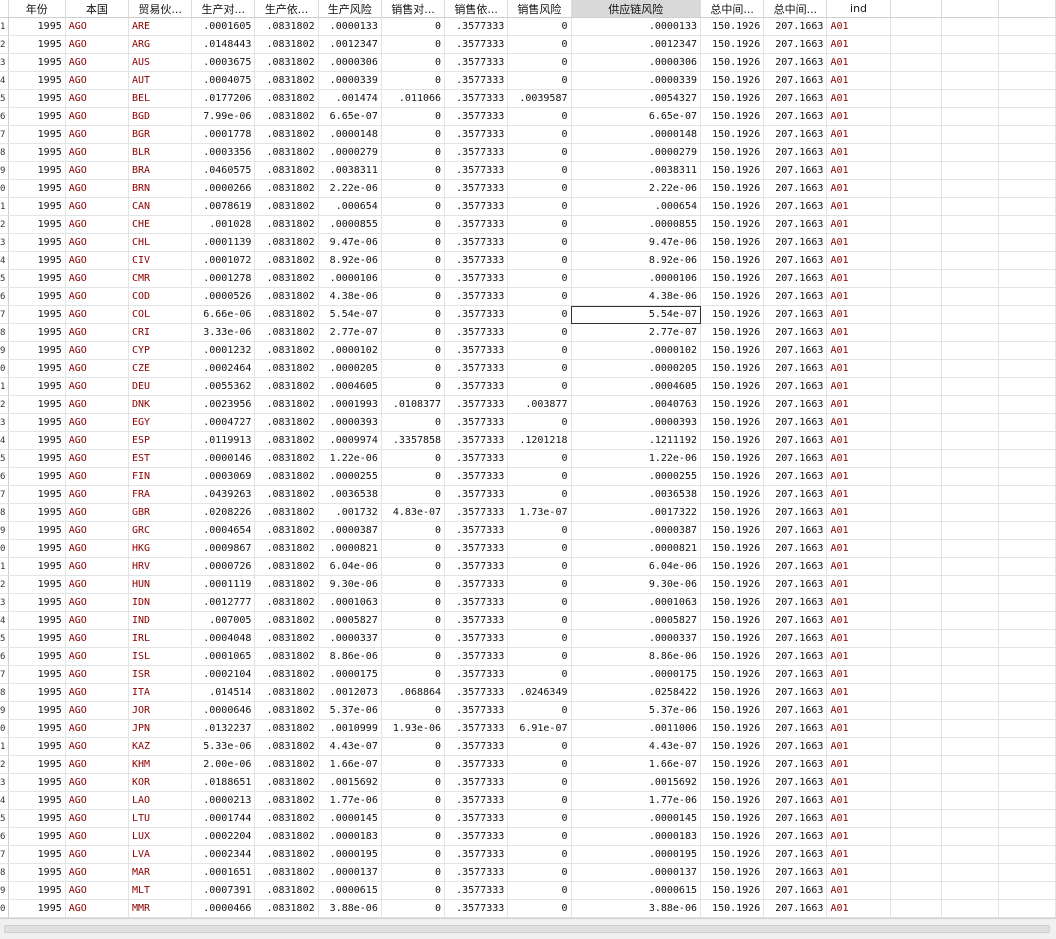  Describe the element at coordinates (539, 440) in the screenshot. I see `table-cell: .1201218` at that location.